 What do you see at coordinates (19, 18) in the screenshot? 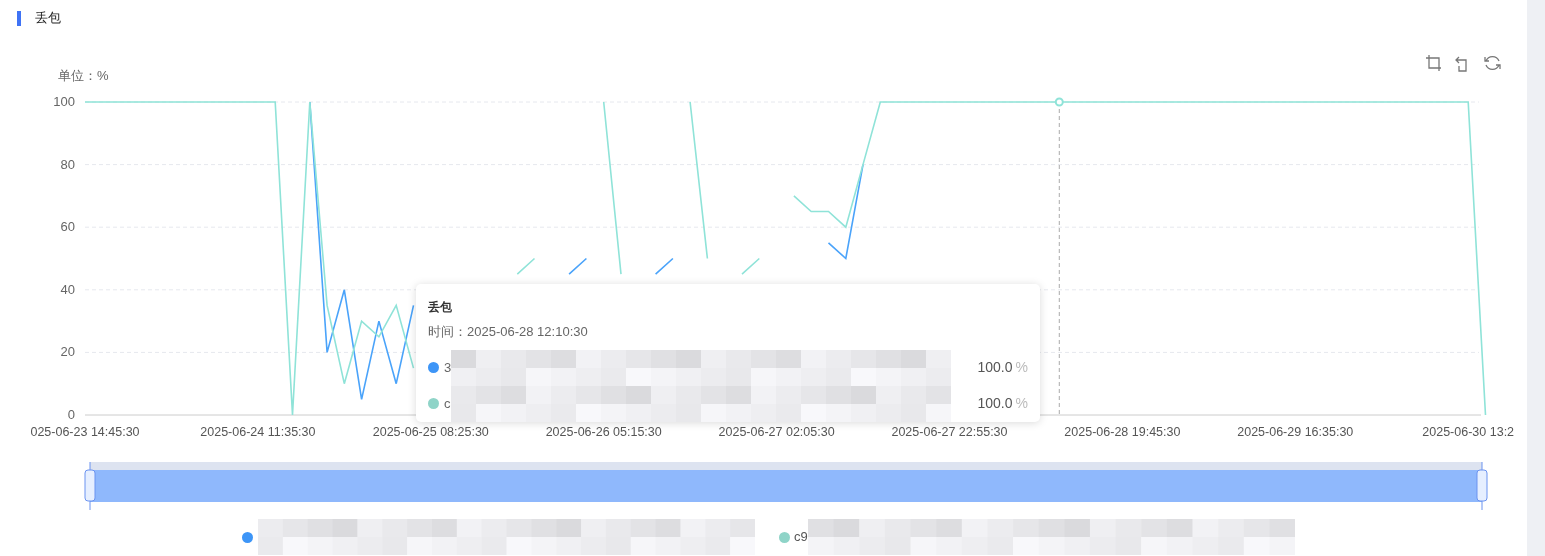
I see `title-marker` at bounding box center [19, 18].